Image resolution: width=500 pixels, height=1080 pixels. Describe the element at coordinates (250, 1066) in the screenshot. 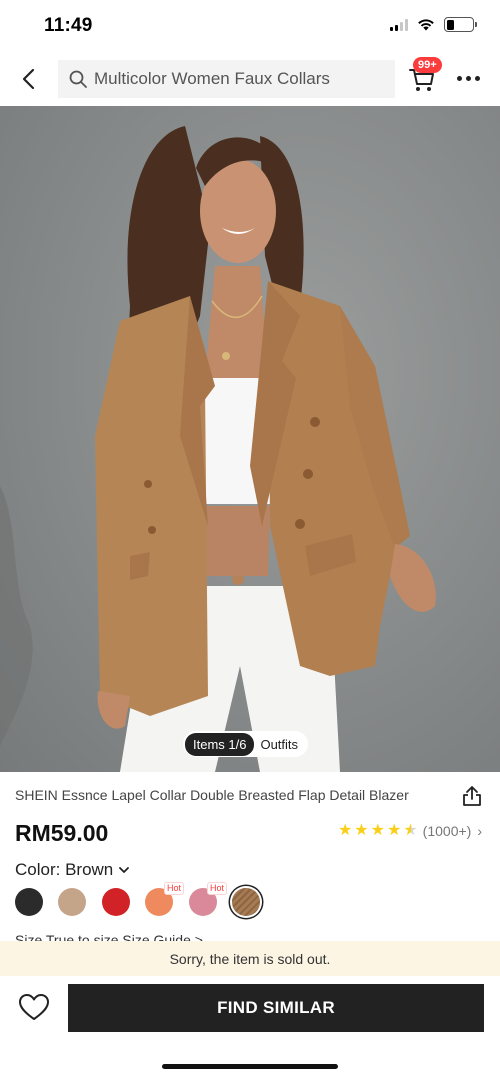

I see `home-indicator` at that location.